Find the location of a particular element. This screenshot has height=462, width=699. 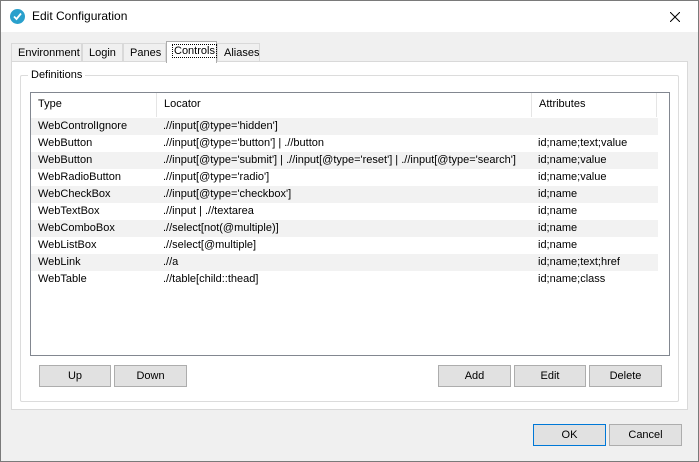

cell-type: WebListBox is located at coordinates (67, 245).